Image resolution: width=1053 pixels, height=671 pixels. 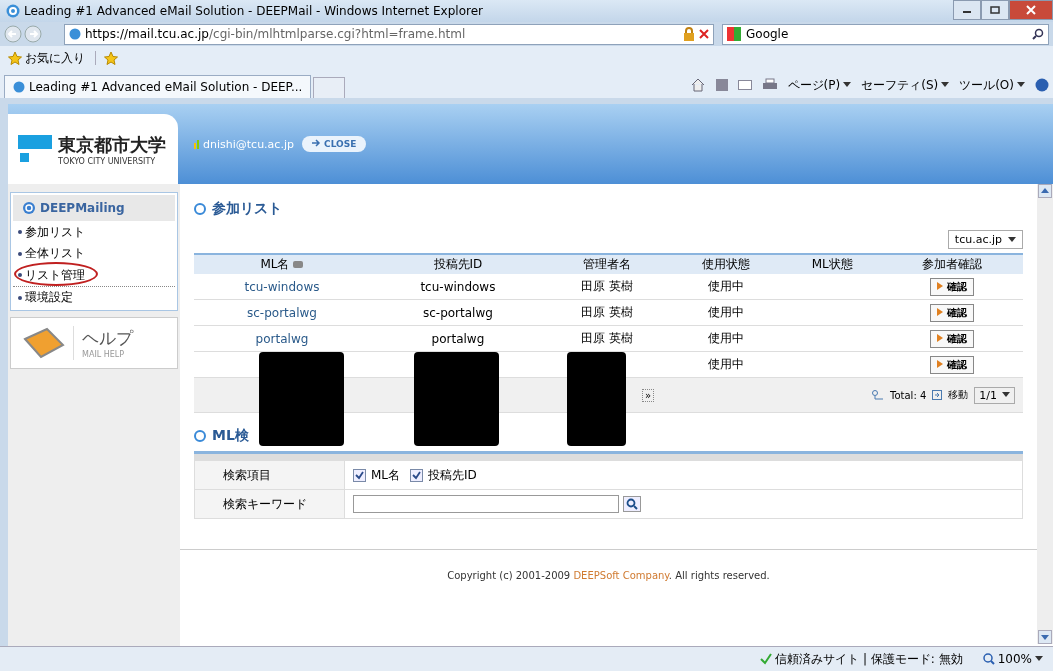 I want to click on maximize-icon, so click(x=995, y=10).